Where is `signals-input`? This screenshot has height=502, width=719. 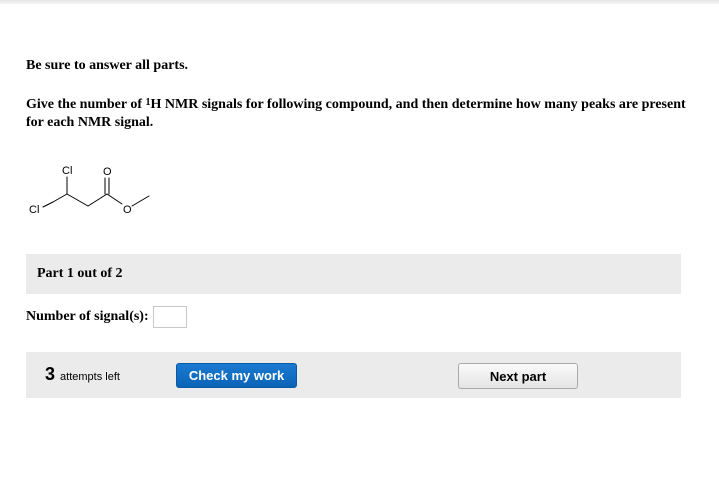 signals-input is located at coordinates (169, 317).